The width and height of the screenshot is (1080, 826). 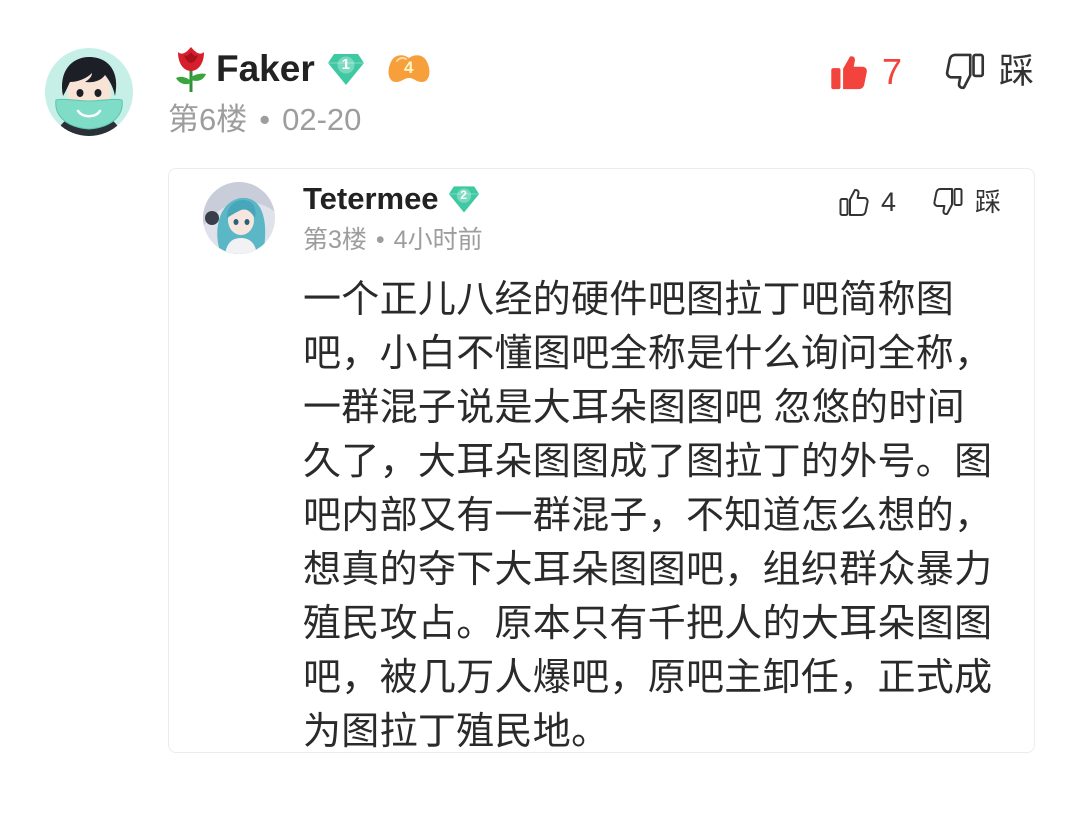 I want to click on dislike-button: 踩, so click(x=989, y=72).